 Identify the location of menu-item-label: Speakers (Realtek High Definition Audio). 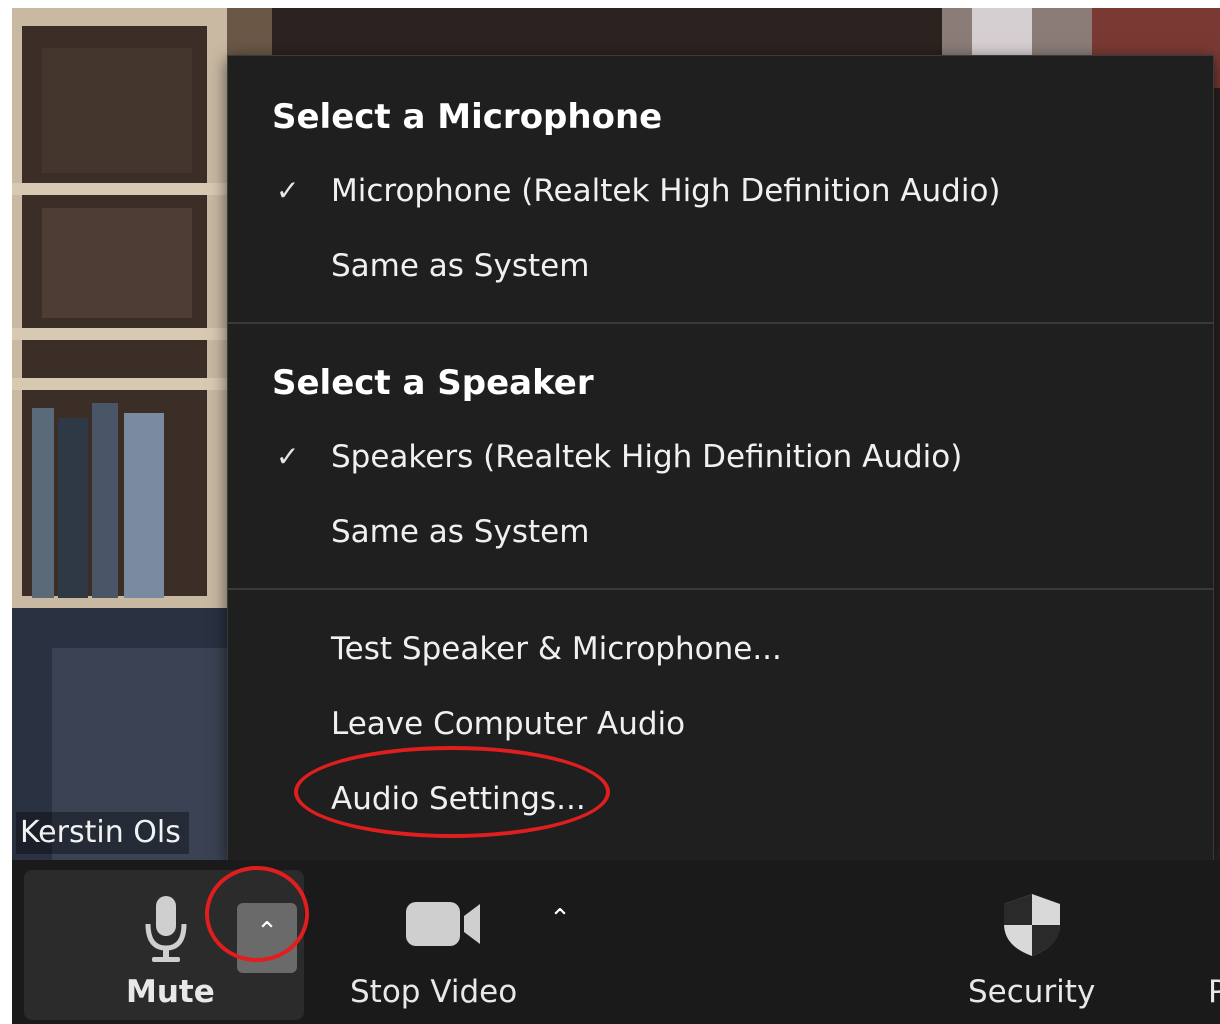
(647, 457).